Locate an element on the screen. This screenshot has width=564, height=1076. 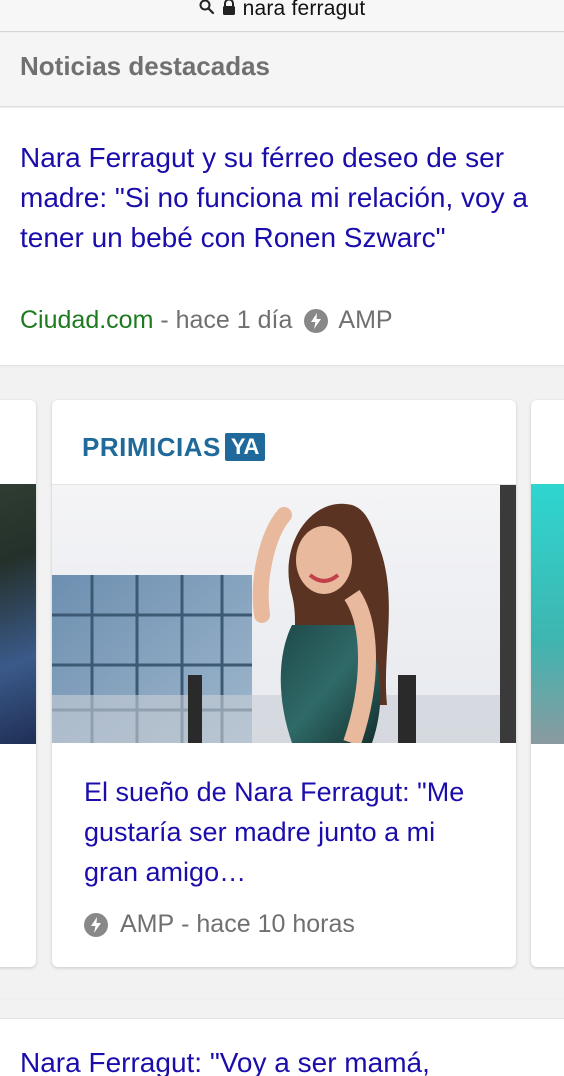
next-story-card: Nara Ferragut: "Voy a ser mamá, is located at coordinates (282, 1047).